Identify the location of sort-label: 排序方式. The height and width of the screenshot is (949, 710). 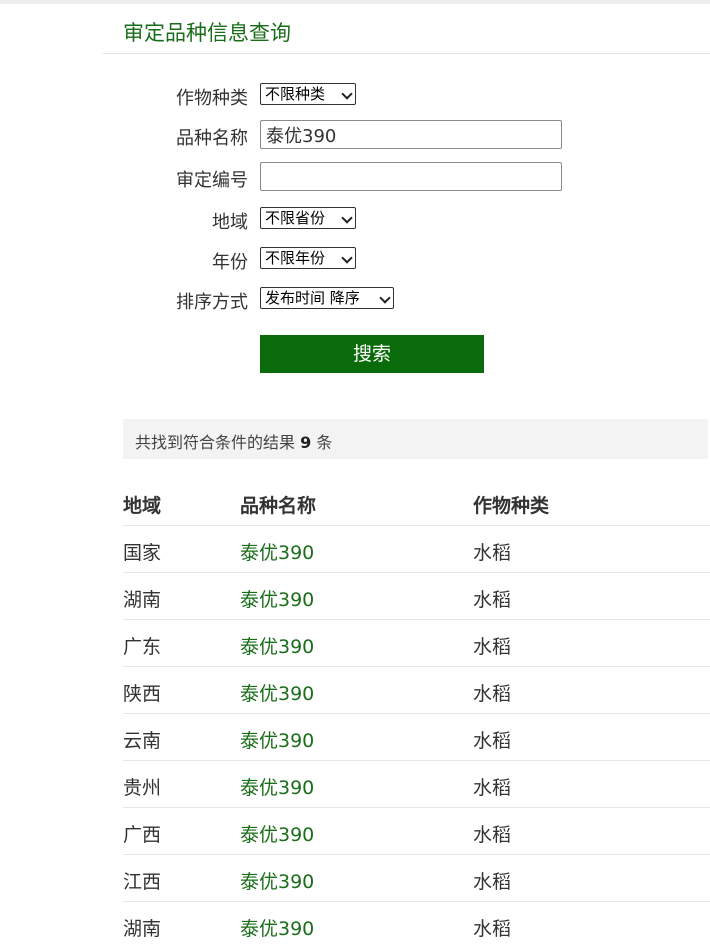
(212, 302).